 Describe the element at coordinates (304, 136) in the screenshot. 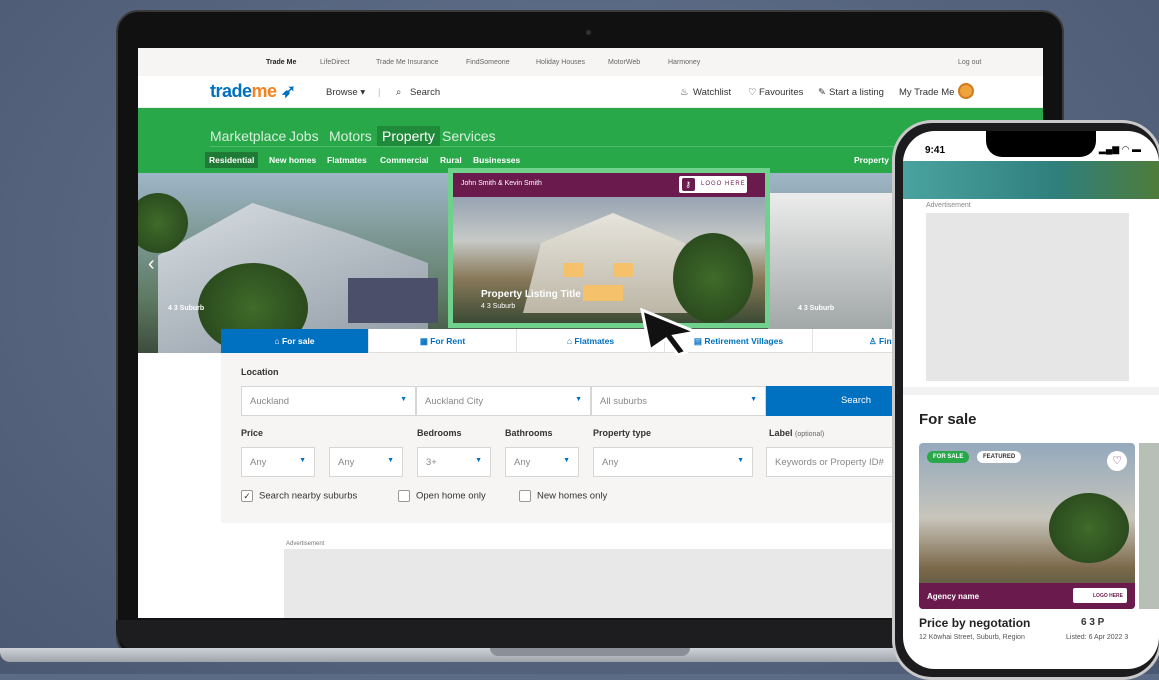

I see `nav-jobs: Jobs` at that location.